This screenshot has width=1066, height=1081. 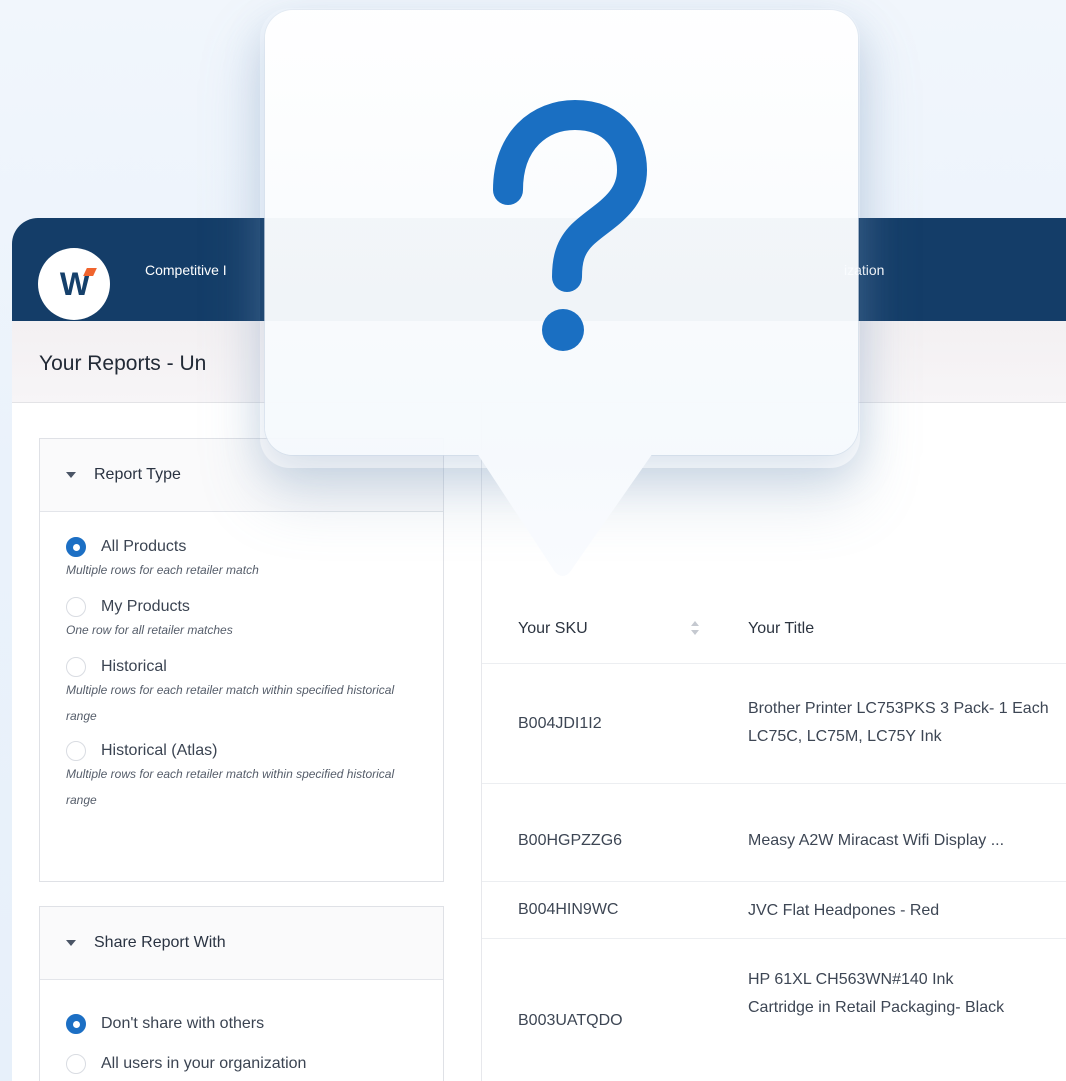 I want to click on sort-icon, so click(x=695, y=628).